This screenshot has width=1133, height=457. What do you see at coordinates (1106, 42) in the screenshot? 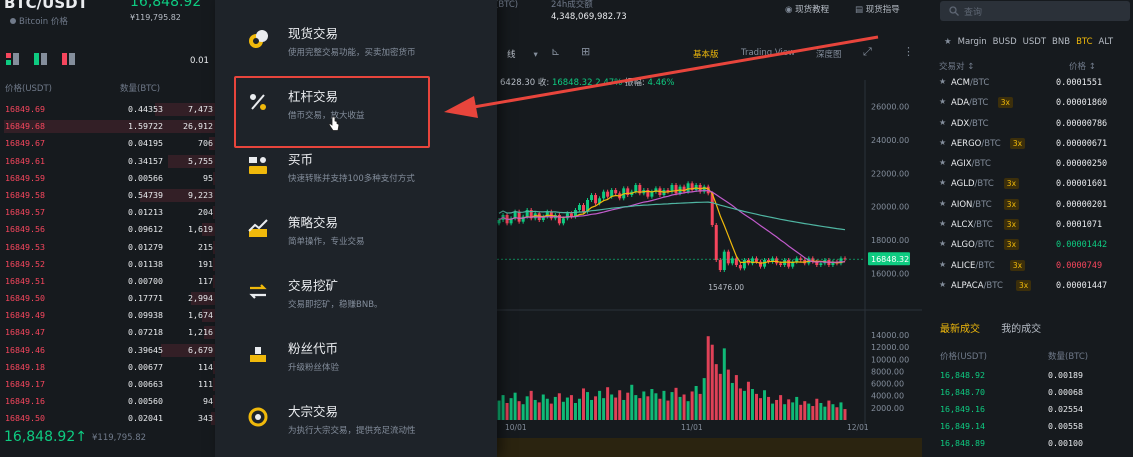
I see `market-tab-alt: ALT` at bounding box center [1106, 42].